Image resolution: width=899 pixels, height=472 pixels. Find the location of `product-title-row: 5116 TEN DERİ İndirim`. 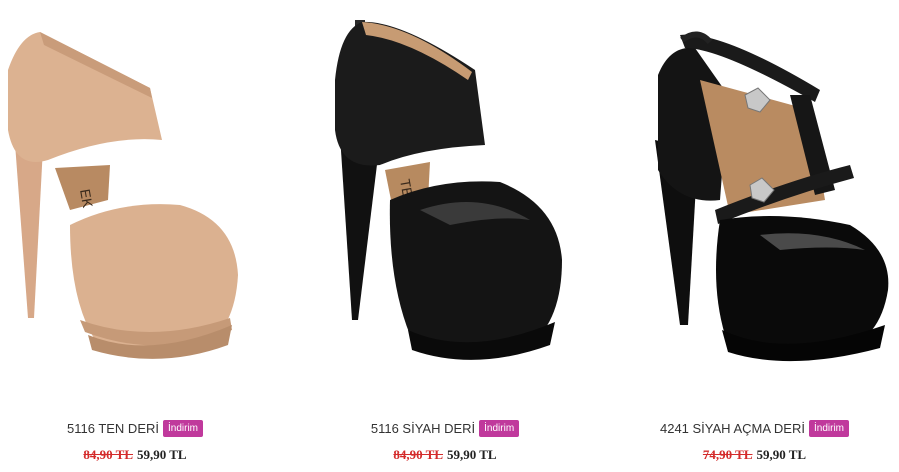

product-title-row: 5116 TEN DERİ İndirim is located at coordinates (135, 428).